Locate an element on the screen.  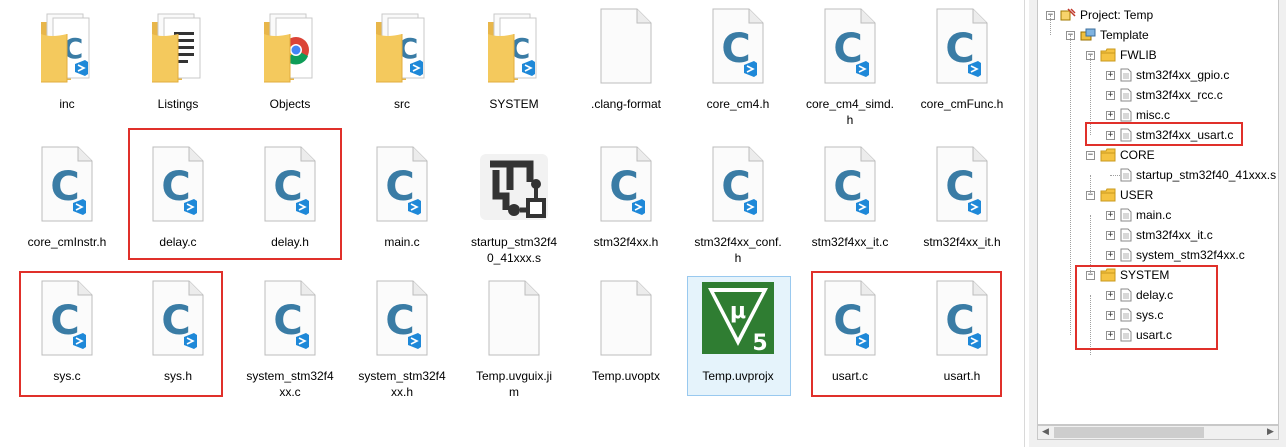
tree-node-label: USER is located at coordinates (1137, 195).